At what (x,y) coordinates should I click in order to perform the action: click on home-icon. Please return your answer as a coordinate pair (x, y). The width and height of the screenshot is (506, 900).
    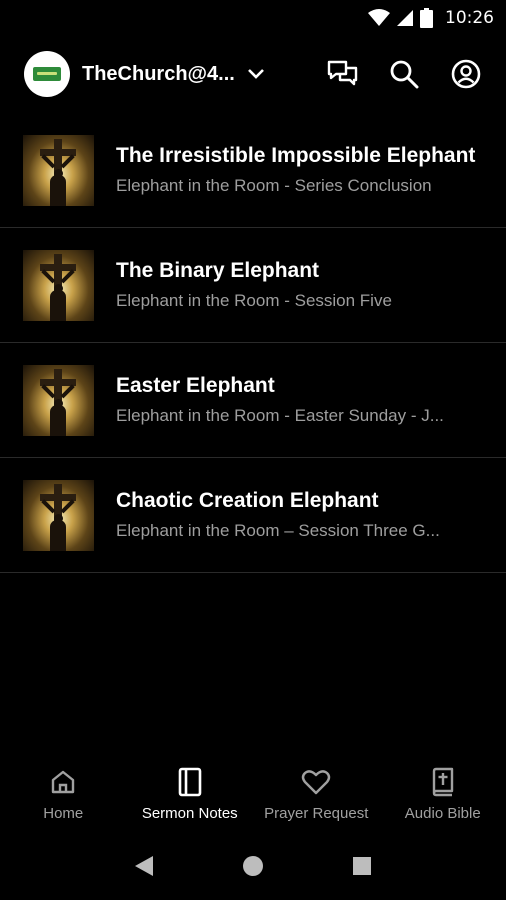
    Looking at the image, I should click on (63, 782).